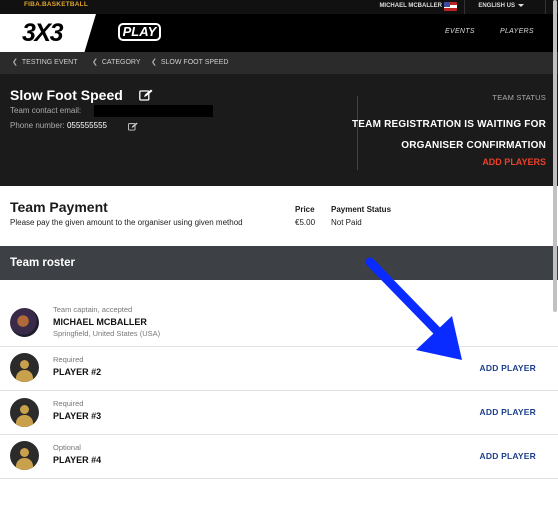 This screenshot has width=558, height=513. I want to click on scrollbar-thumb, so click(555, 156).